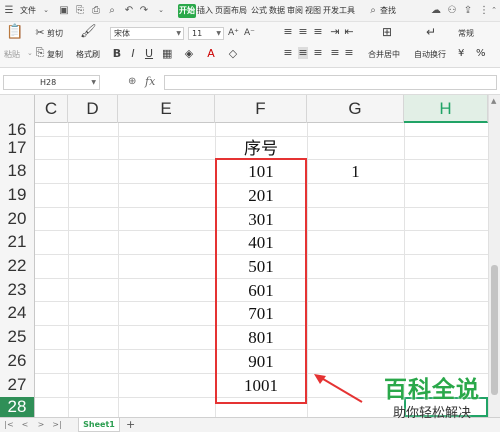 Image resolution: width=500 pixels, height=432 pixels. What do you see at coordinates (93, 109) in the screenshot?
I see `column-header-d: D` at bounding box center [93, 109].